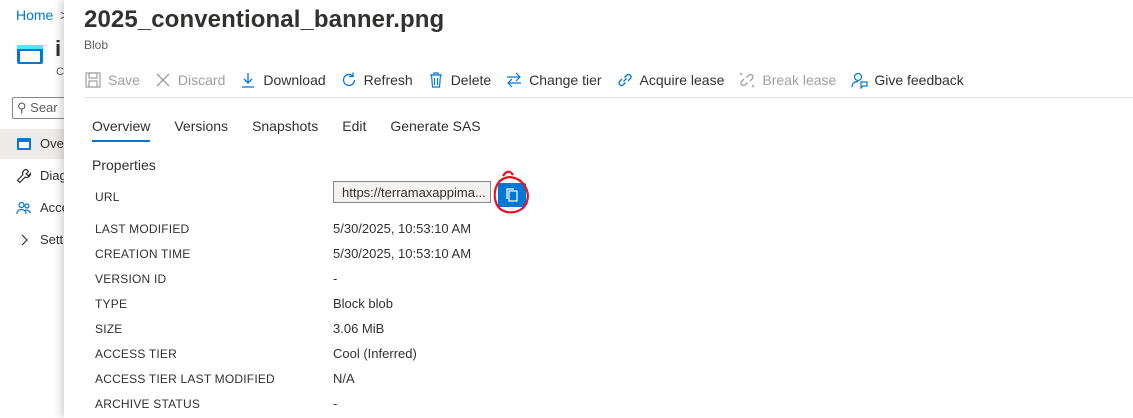  What do you see at coordinates (60, 72) in the screenshot?
I see `resource-type: C` at bounding box center [60, 72].